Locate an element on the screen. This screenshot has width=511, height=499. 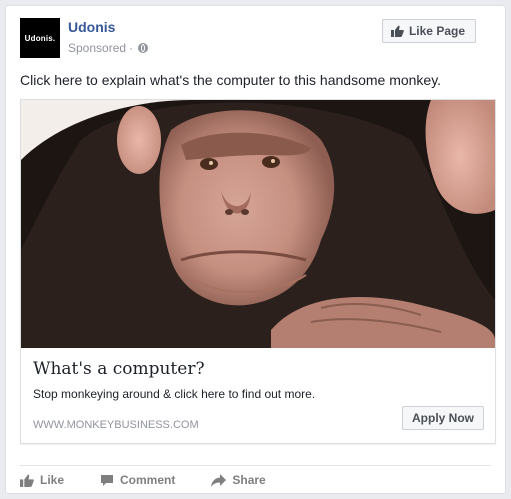
comment-action-button: Comment is located at coordinates (137, 480).